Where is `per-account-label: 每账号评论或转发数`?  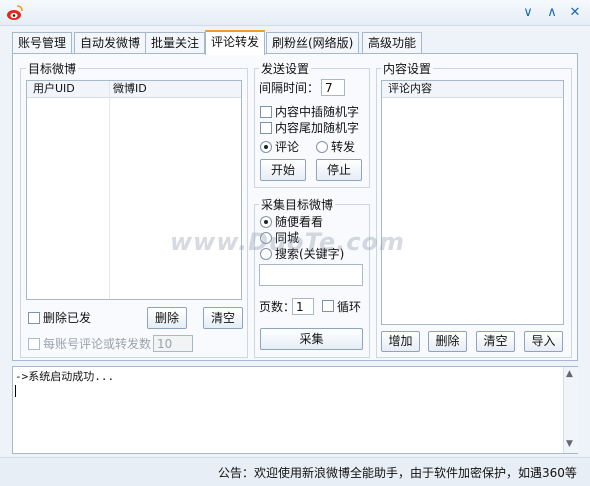
per-account-label: 每账号评论或转发数 is located at coordinates (97, 344).